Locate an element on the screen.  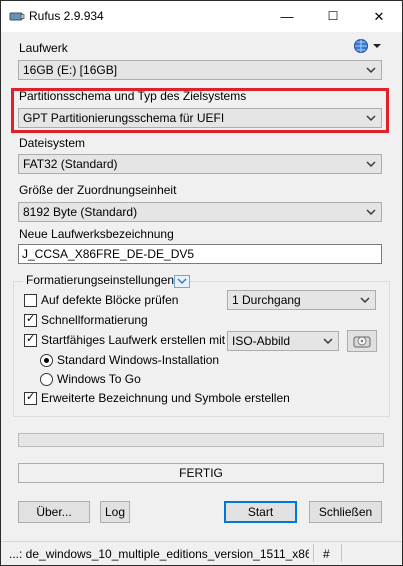
highlight-annotation is located at coordinates (200, 110).